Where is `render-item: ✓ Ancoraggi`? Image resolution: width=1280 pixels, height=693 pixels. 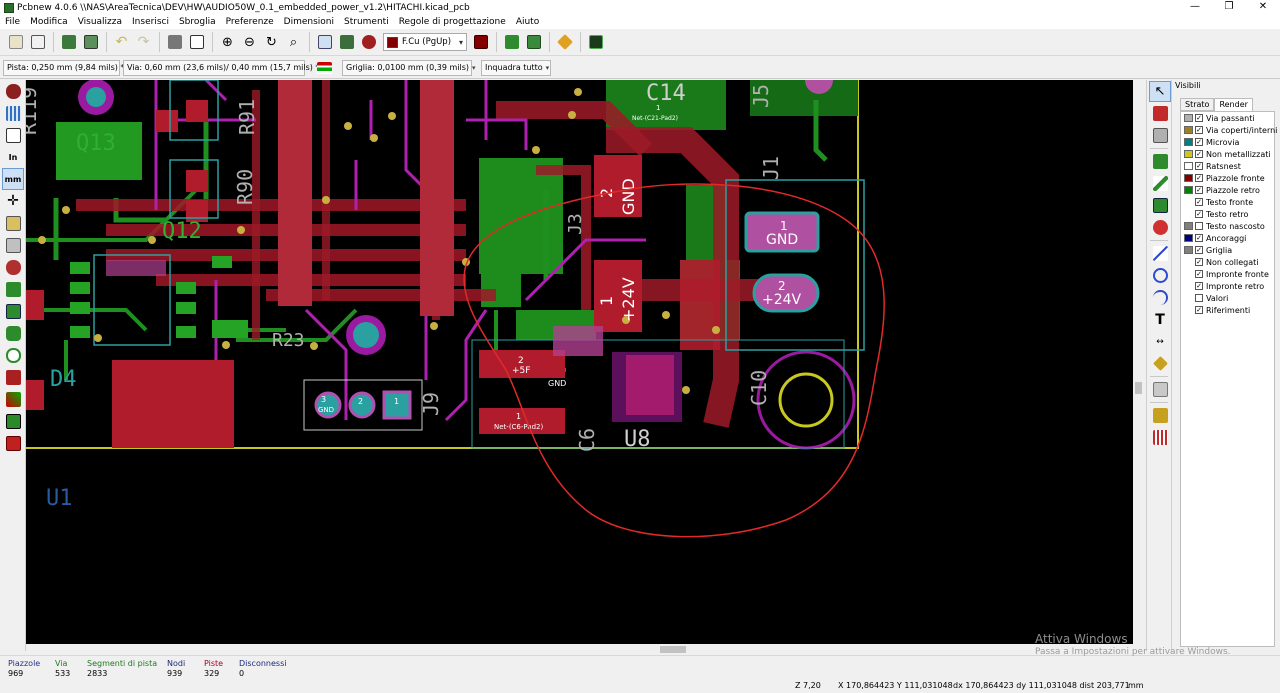
render-item: ✓ Ancoraggi is located at coordinates (1227, 238).